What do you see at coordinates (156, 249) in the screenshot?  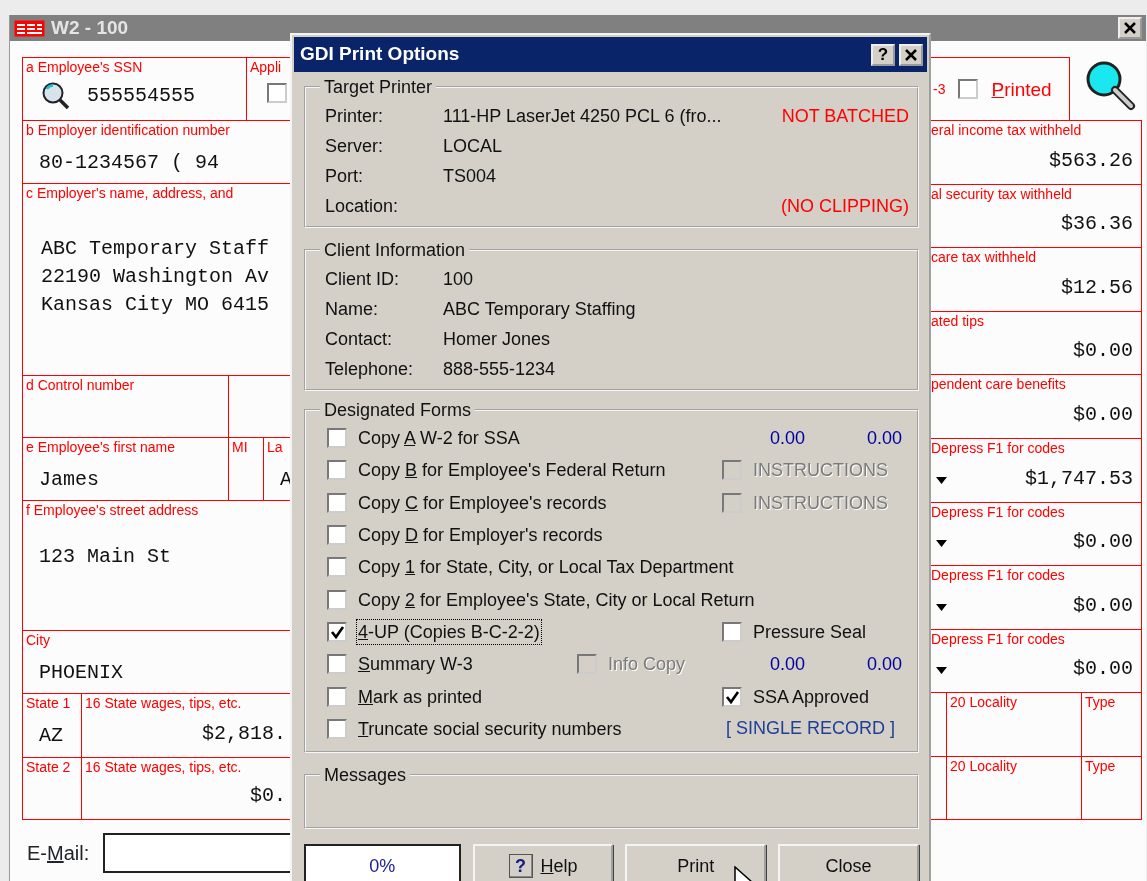 I see `address-line: ABC Temporary Staff` at bounding box center [156, 249].